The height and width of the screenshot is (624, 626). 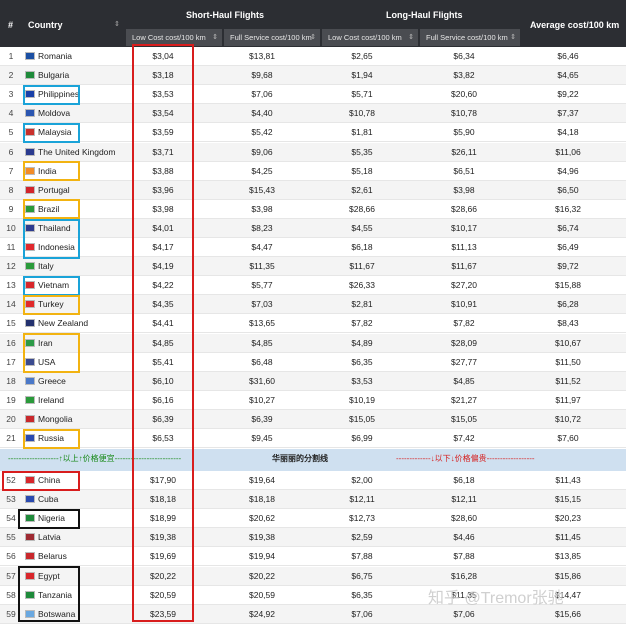 I want to click on cost-cell-s-low: $18,18, so click(x=163, y=499).